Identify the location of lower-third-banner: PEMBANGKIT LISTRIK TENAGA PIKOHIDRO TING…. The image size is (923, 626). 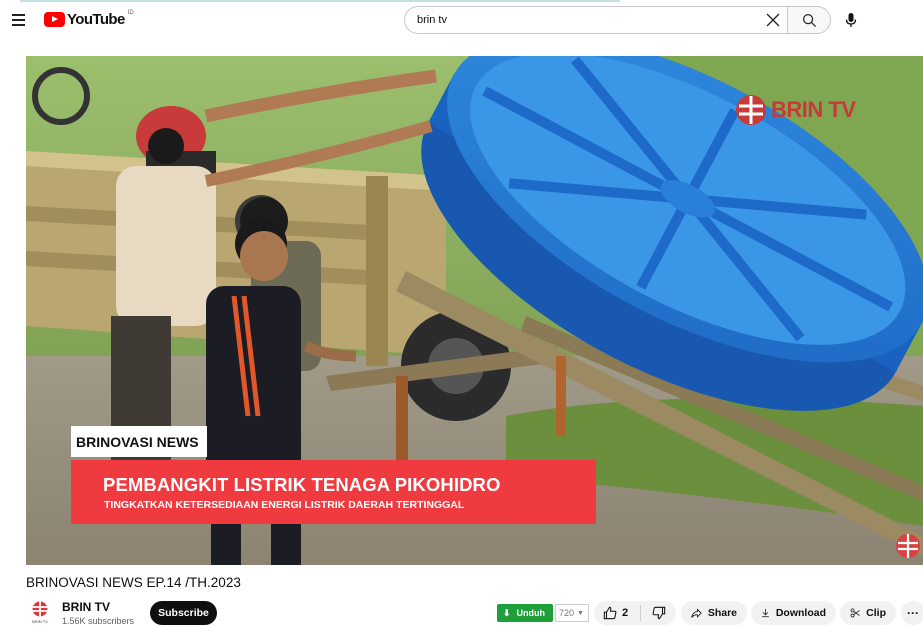
(333, 492).